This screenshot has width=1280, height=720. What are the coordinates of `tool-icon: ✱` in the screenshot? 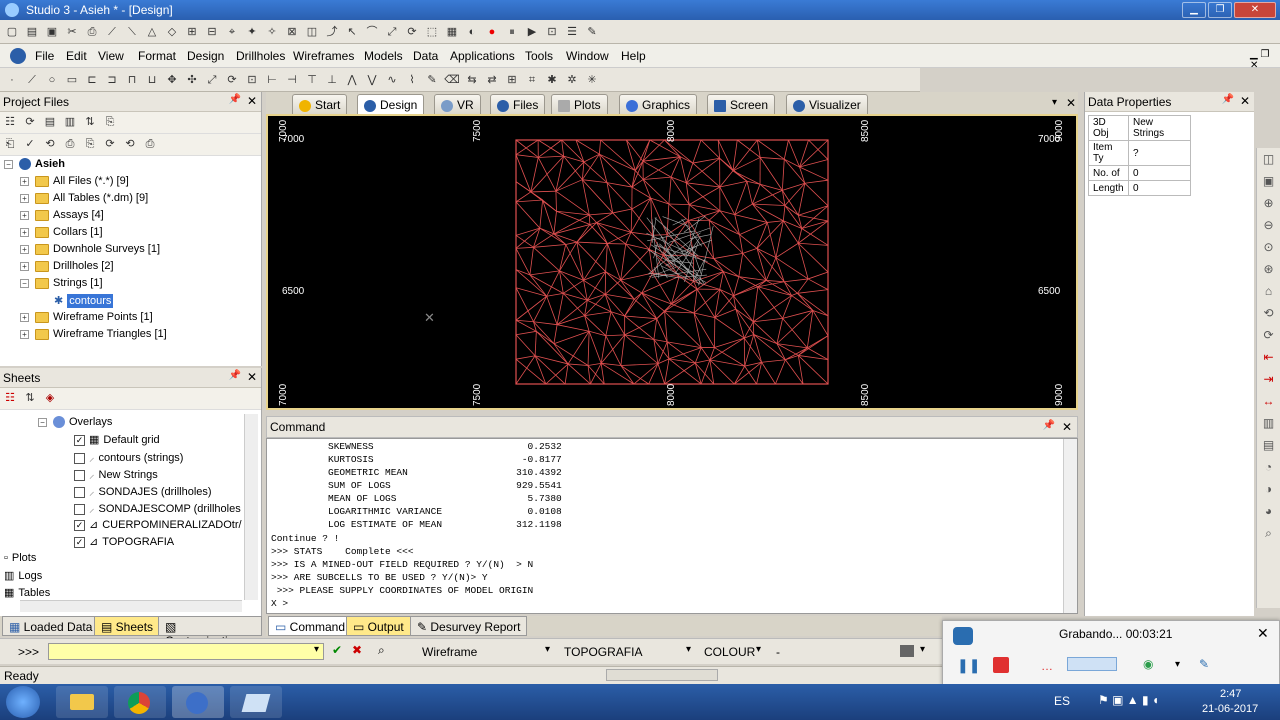 It's located at (552, 80).